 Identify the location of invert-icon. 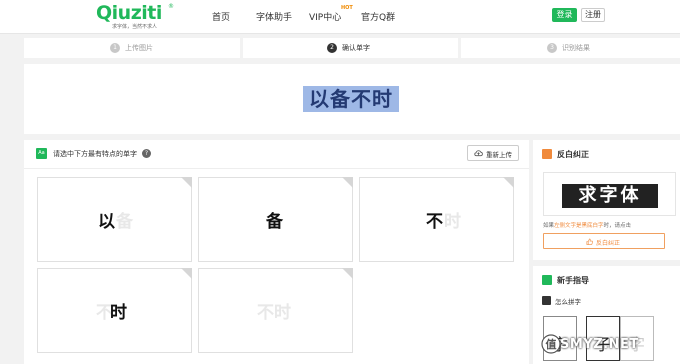
(547, 154).